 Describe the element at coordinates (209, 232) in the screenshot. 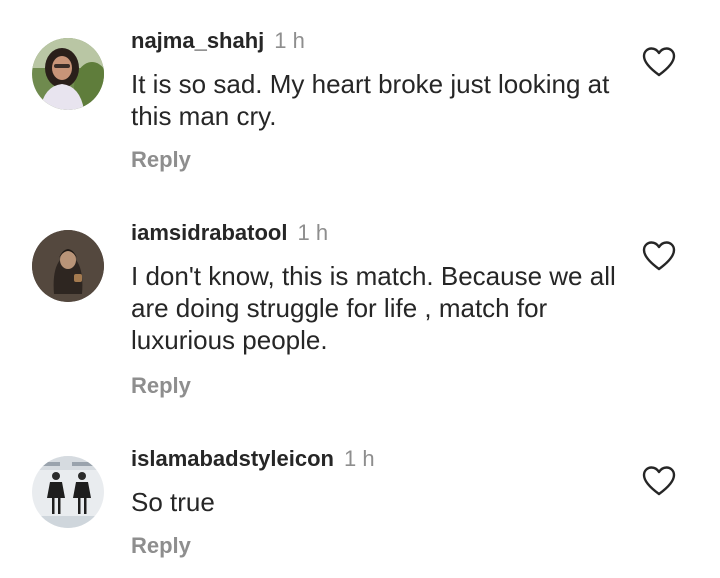

I see `username-link: iamsidrabatool` at that location.